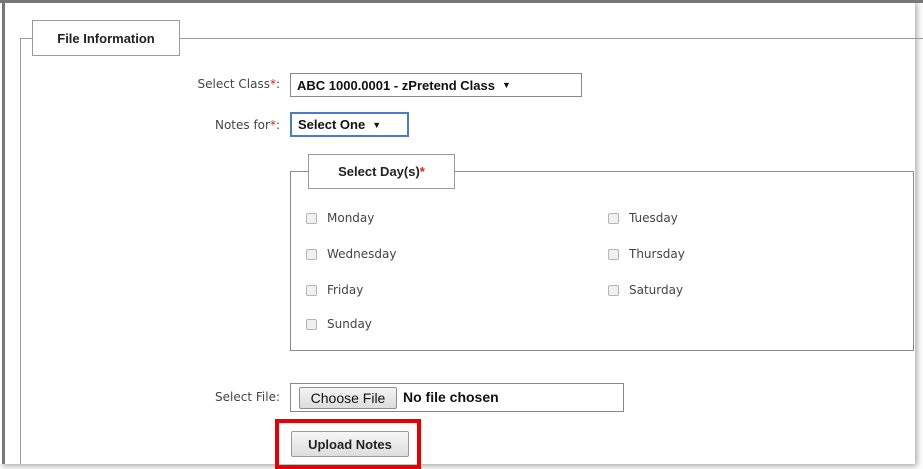  I want to click on checkbox-label: Wednesday, so click(362, 254).